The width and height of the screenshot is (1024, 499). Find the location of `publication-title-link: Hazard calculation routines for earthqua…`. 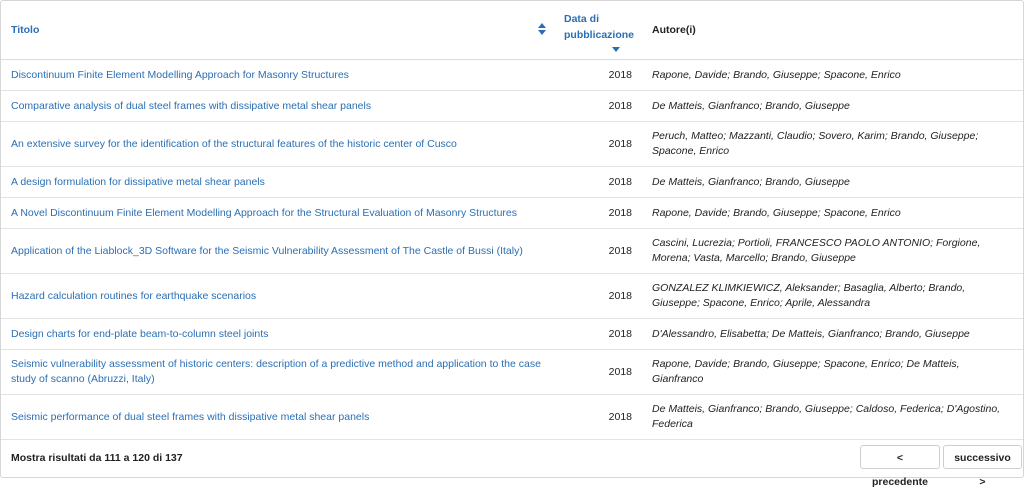

publication-title-link: Hazard calculation routines for earthqua… is located at coordinates (133, 296).